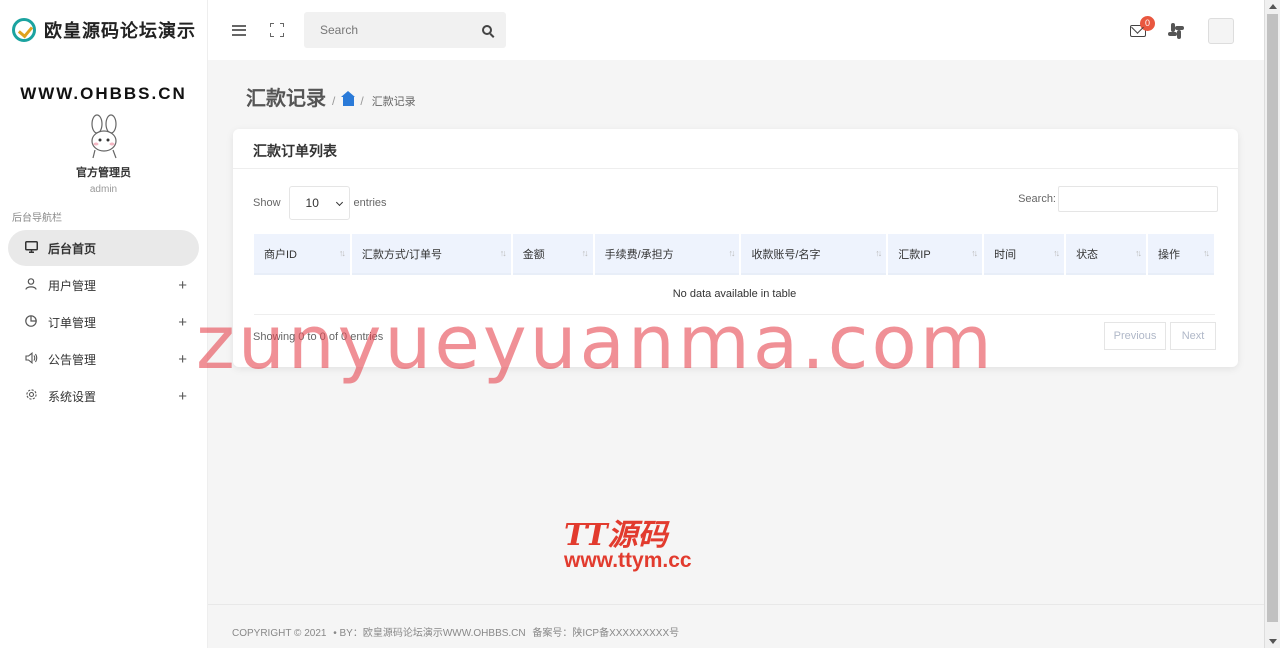 This screenshot has width=1280, height=648. Describe the element at coordinates (606, 633) in the screenshot. I see `footer-icp: 备案号：陕ICP备XXXXXXXXX号` at that location.